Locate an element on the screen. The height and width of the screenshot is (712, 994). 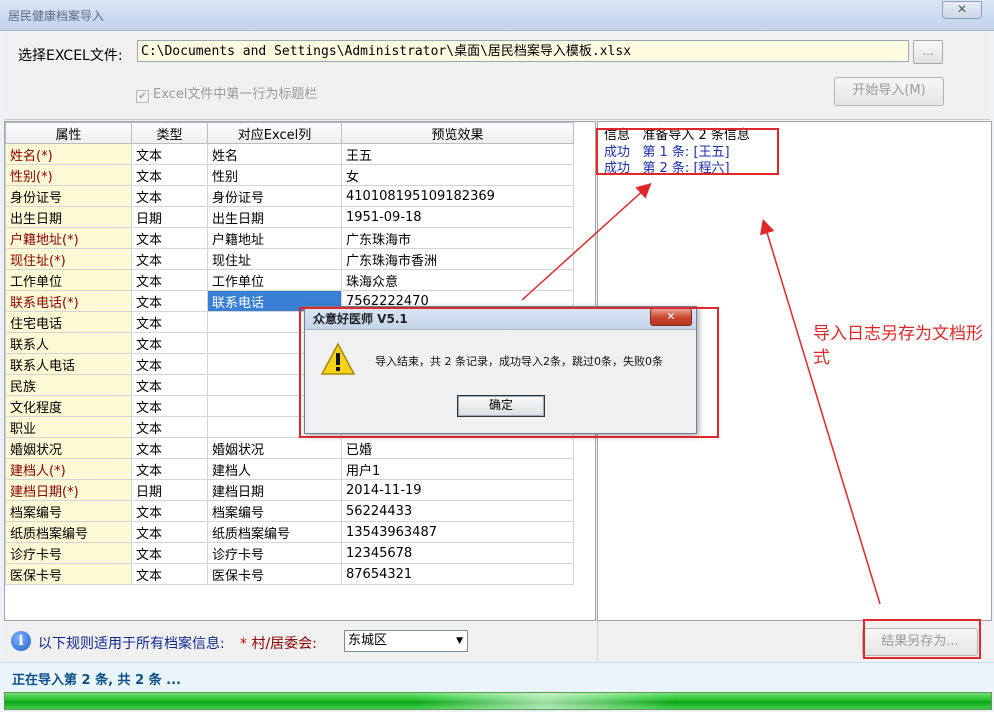
cell-preview: 用户1 is located at coordinates (457, 469).